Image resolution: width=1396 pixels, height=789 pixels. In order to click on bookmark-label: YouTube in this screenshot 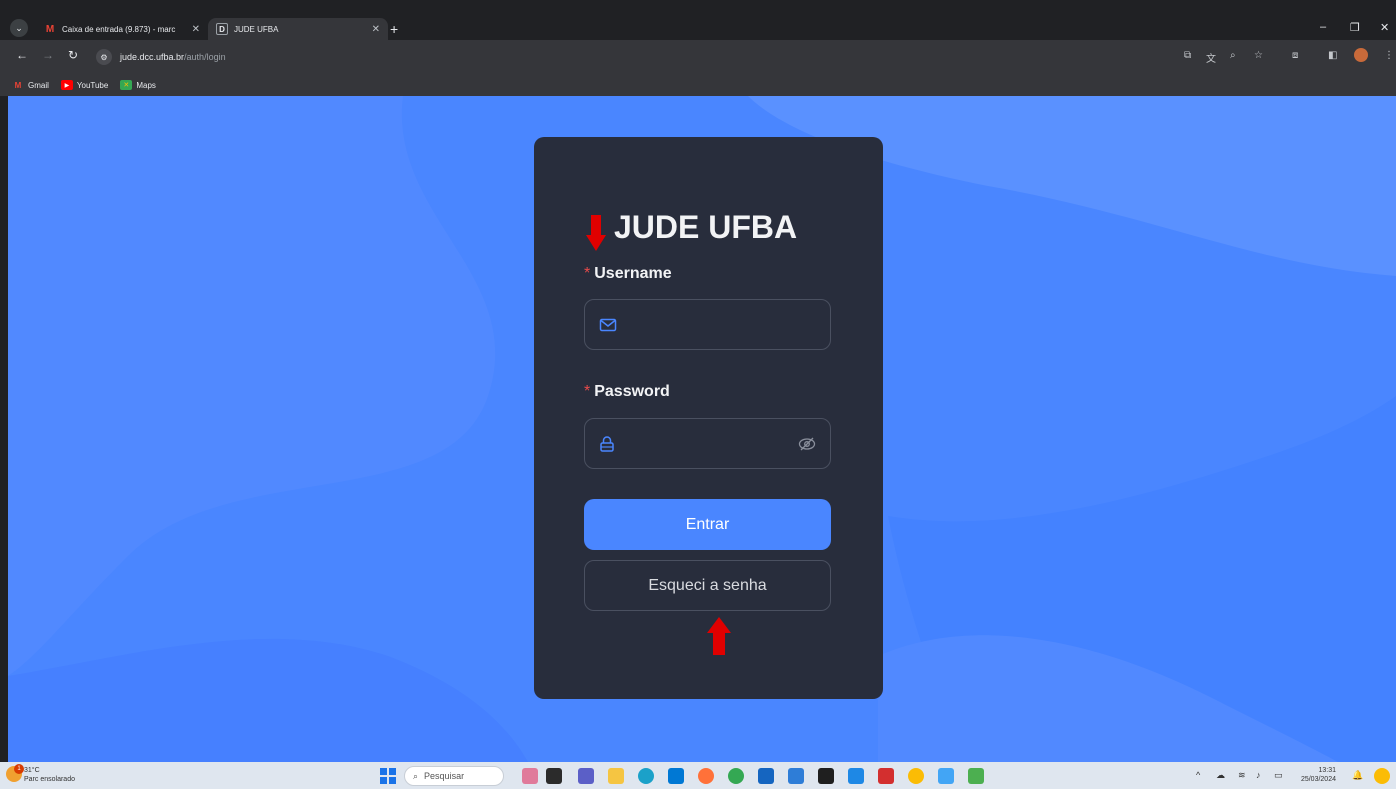, I will do `click(92, 85)`.